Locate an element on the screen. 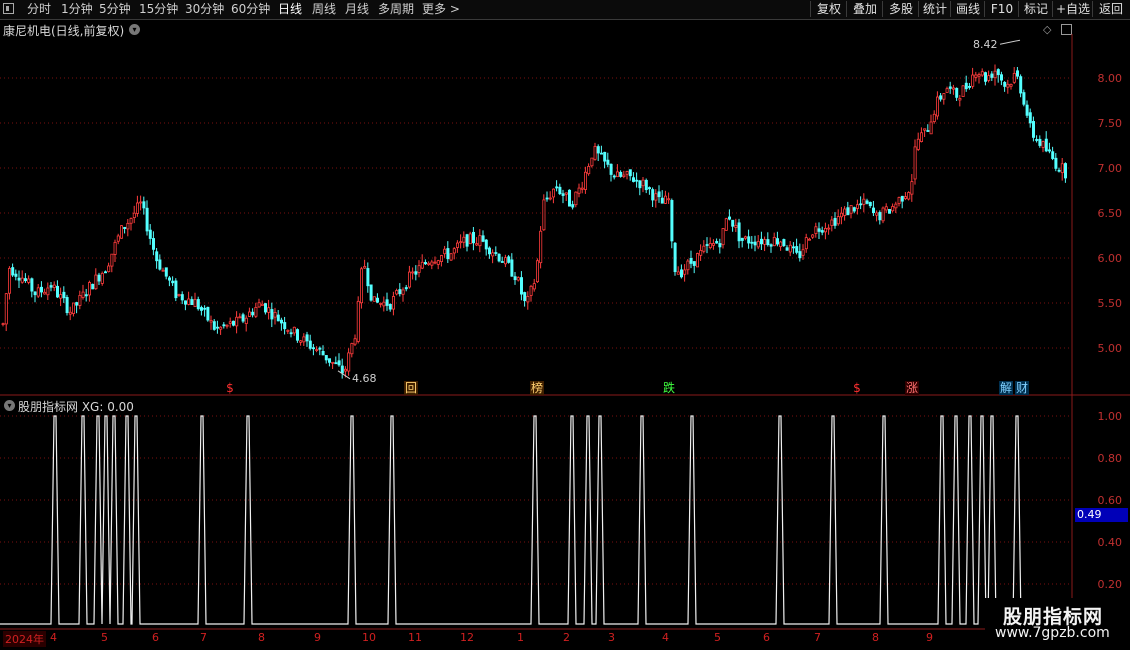 The width and height of the screenshot is (1130, 650). date-label: 5 is located at coordinates (717, 637).